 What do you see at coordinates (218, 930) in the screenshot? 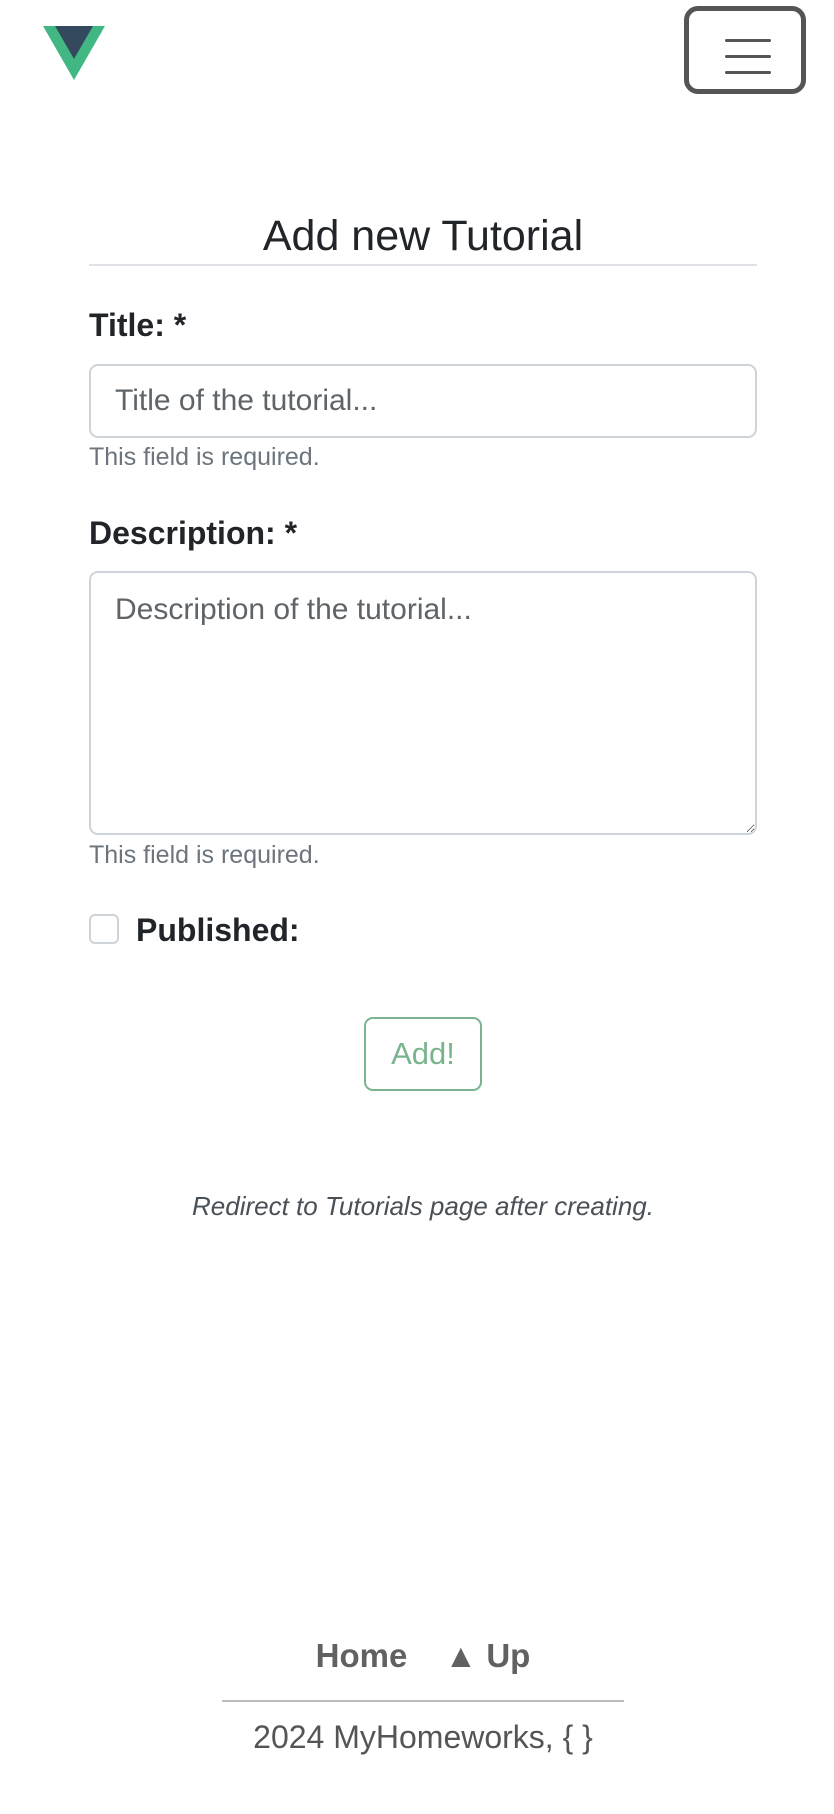
I see `published-label: Published:` at bounding box center [218, 930].